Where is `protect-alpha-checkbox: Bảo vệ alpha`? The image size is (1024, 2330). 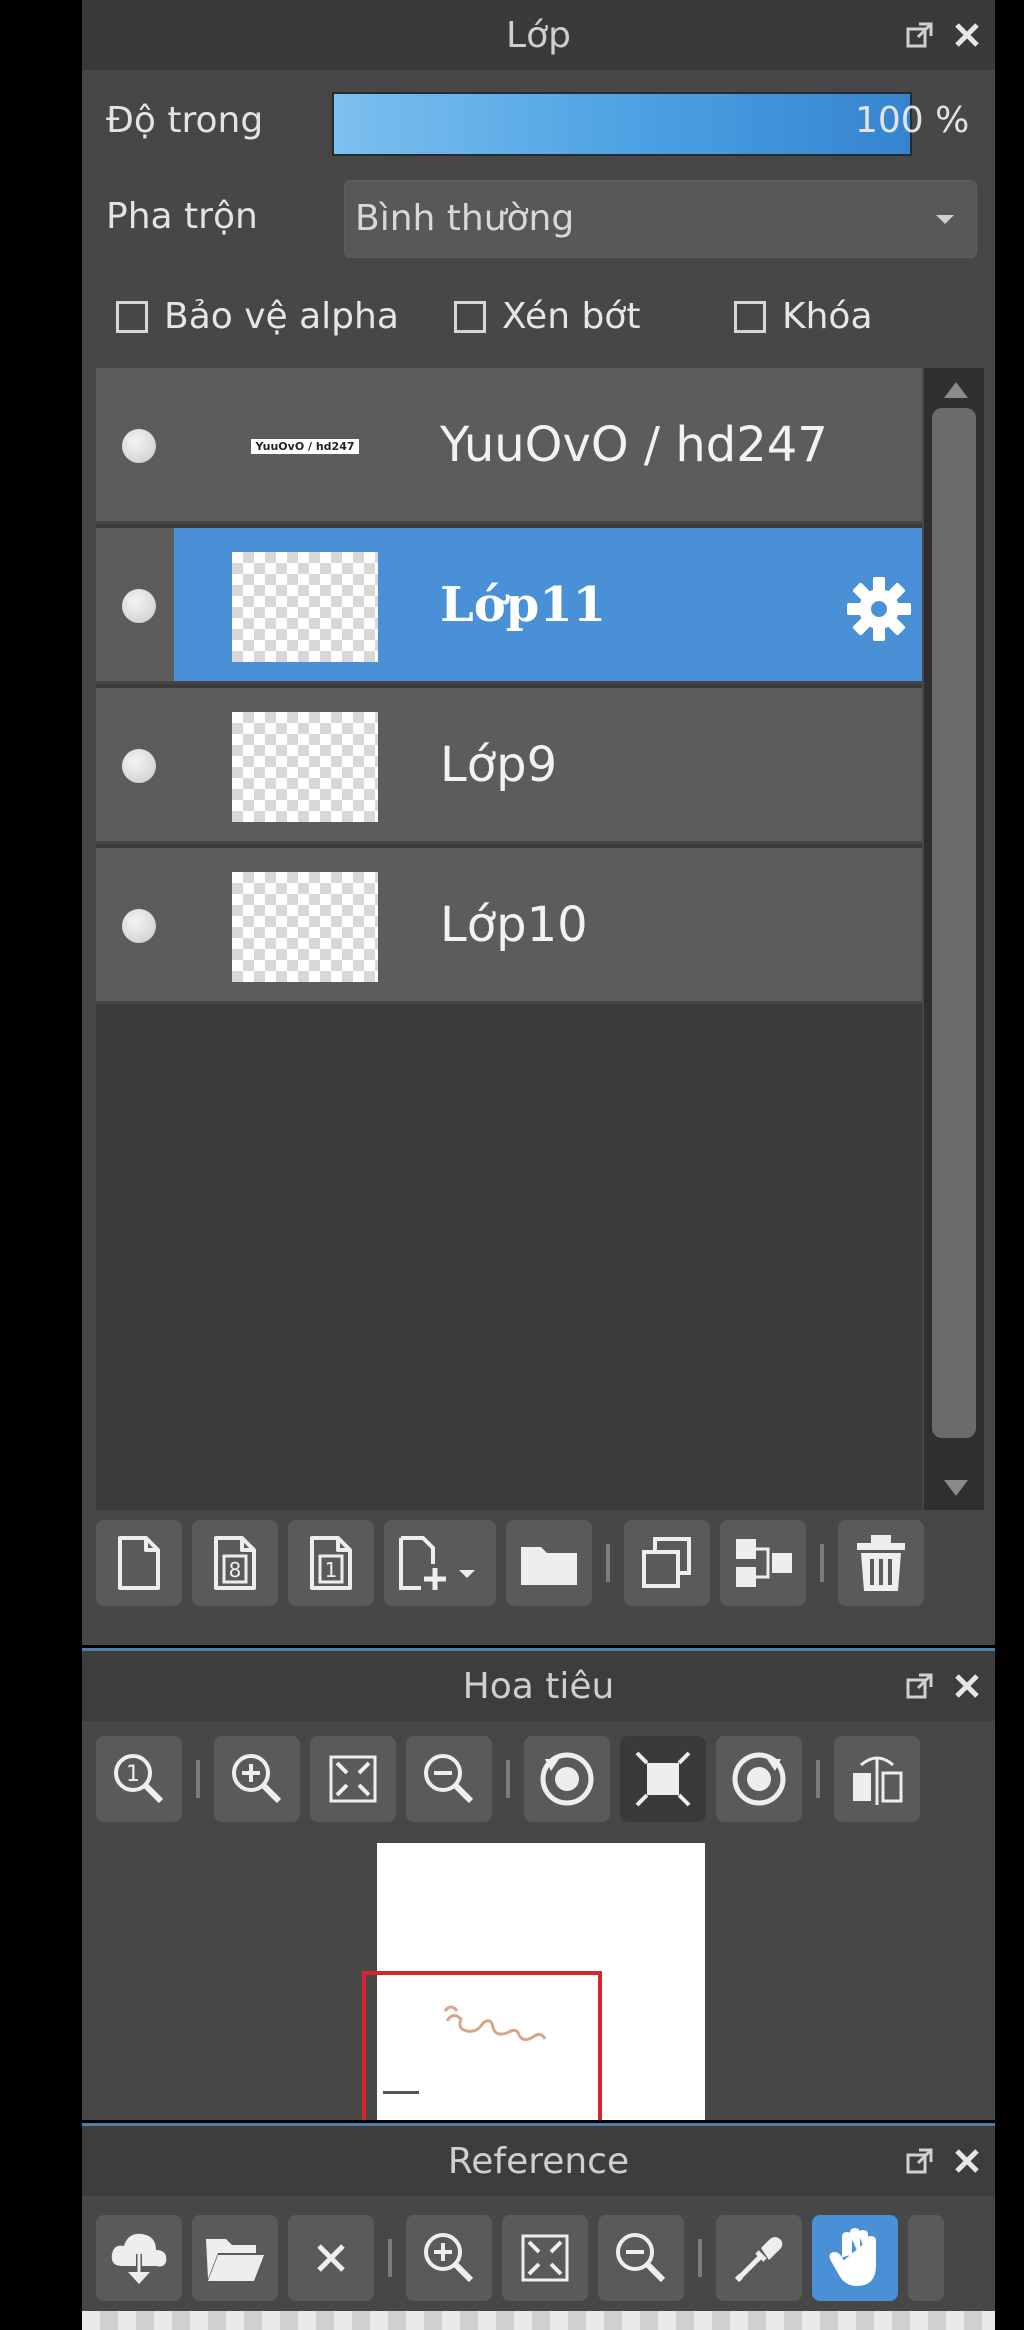 protect-alpha-checkbox: Bảo vệ alpha is located at coordinates (257, 316).